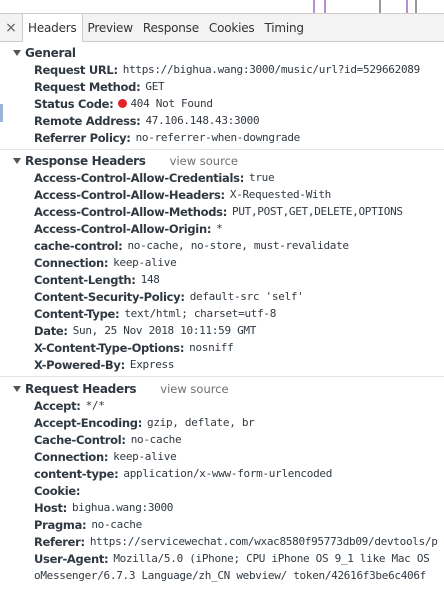 Image resolution: width=444 pixels, height=595 pixels. What do you see at coordinates (218, 137) in the screenshot?
I see `header-value: no-referrer-when-downgrade` at bounding box center [218, 137].